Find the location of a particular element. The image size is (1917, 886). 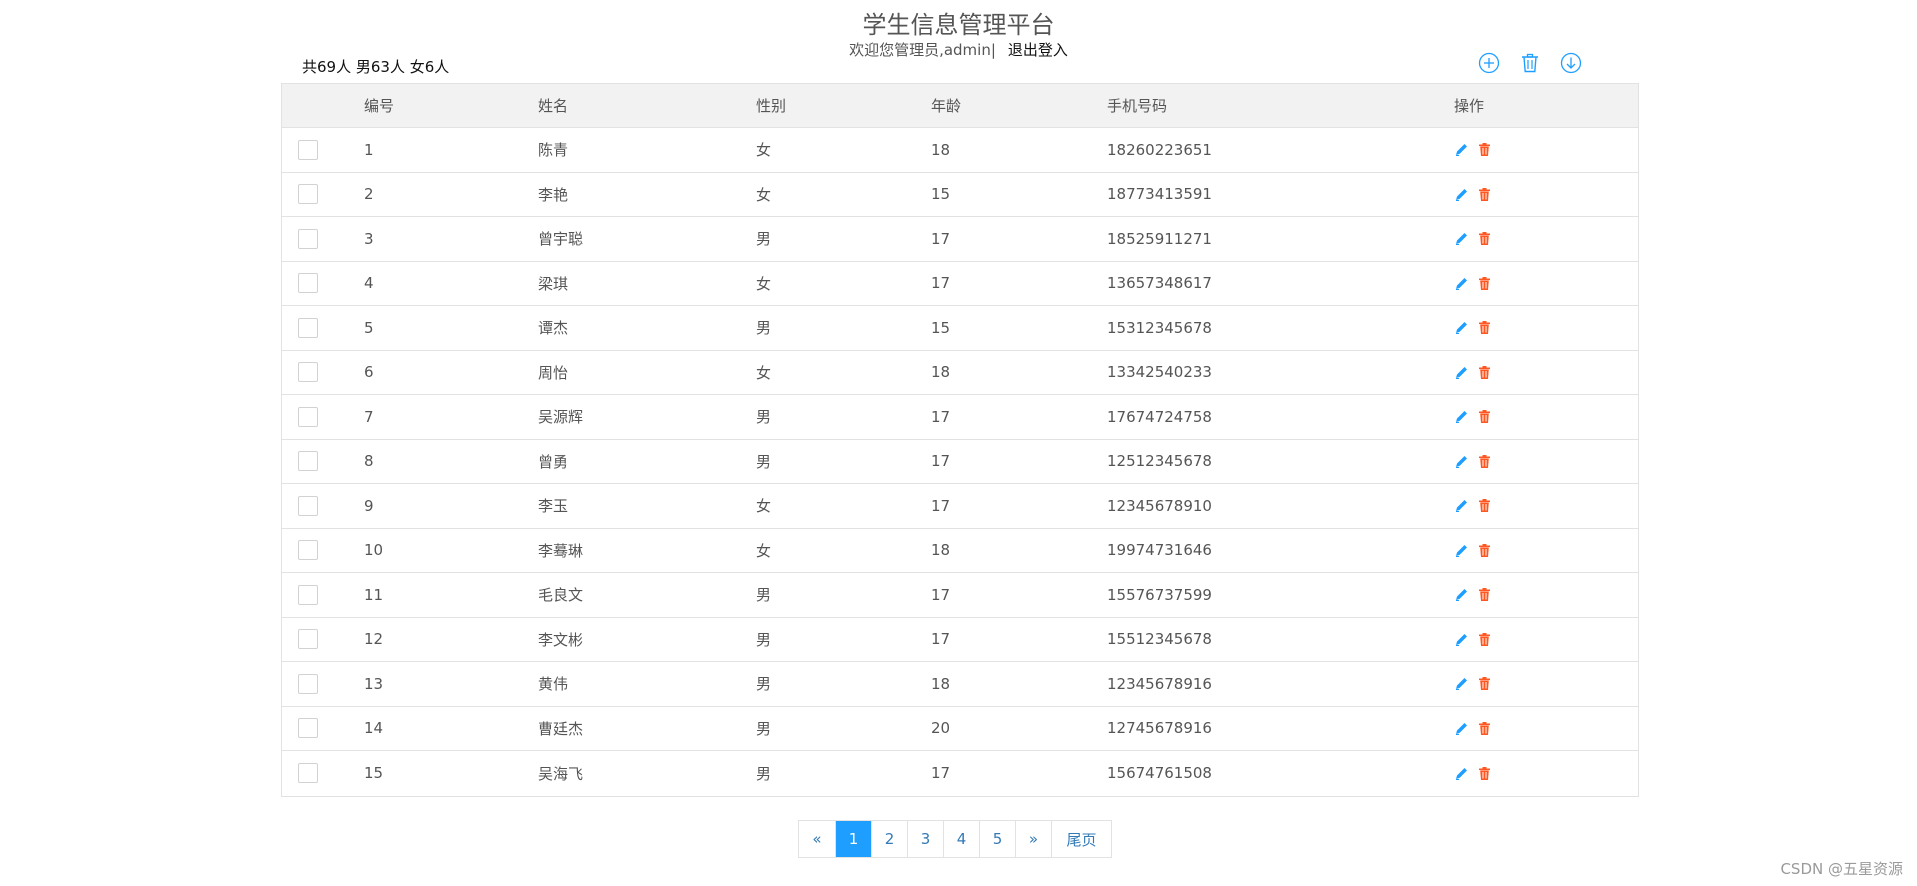

table-header-row: 编号 姓名 性别 年龄 手机号码 操作 is located at coordinates (960, 106).